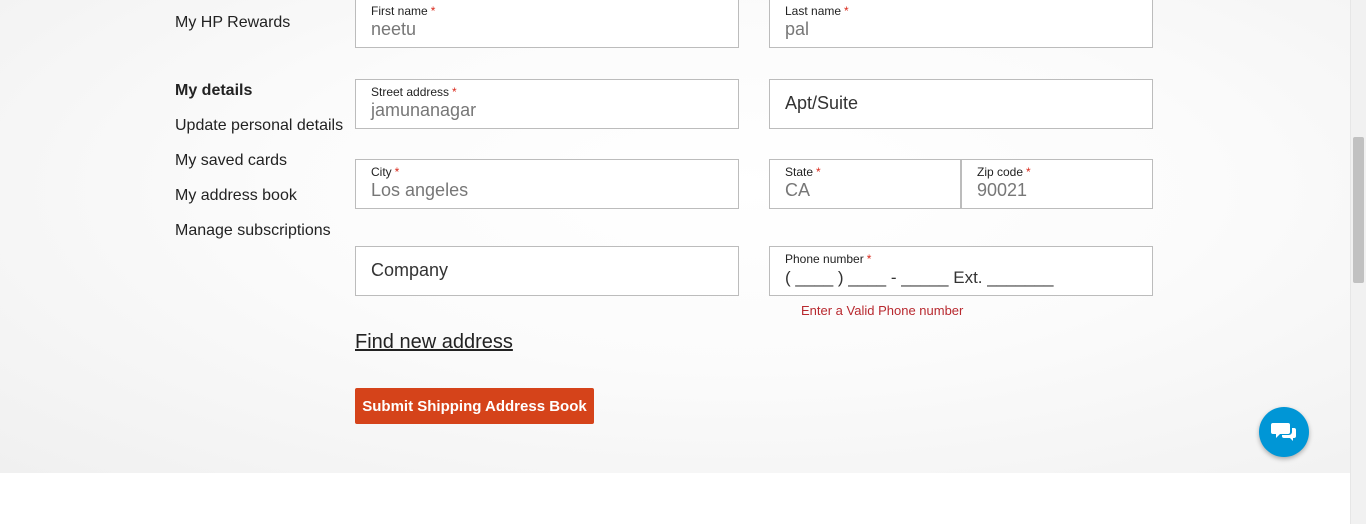 The image size is (1366, 524). Describe the element at coordinates (547, 271) in the screenshot. I see `company-field: Company` at that location.